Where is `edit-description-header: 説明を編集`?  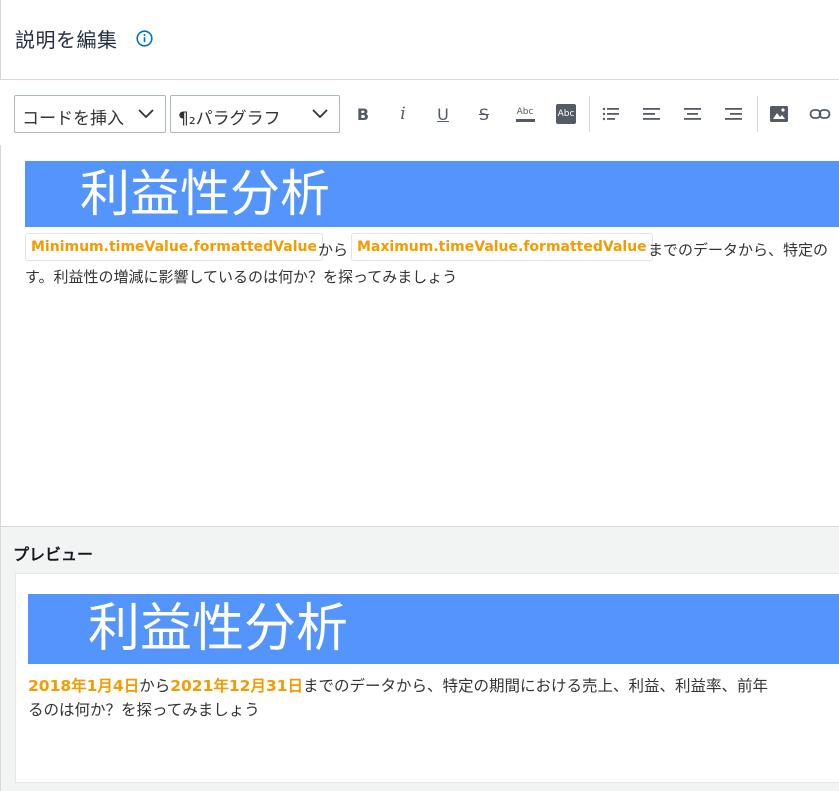
edit-description-header: 説明を編集 is located at coordinates (419, 40).